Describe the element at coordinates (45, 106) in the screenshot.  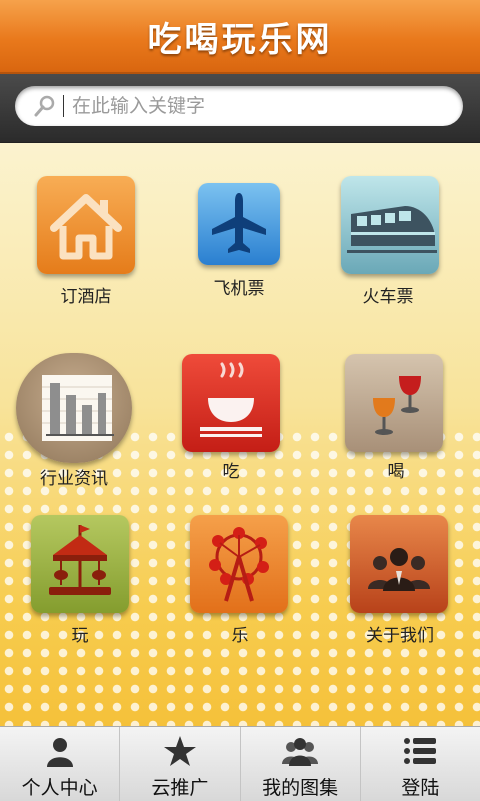
I see `search-icon` at that location.